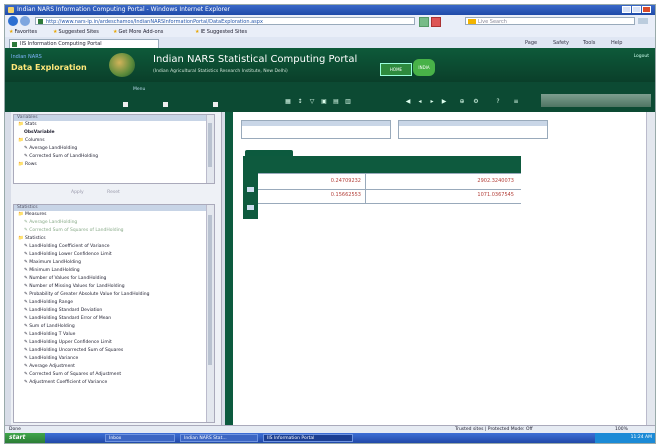 The width and height of the screenshot is (658, 446). Describe the element at coordinates (116, 311) in the screenshot. I see `tree-item: ✎ LandHolding Standard Deviation` at that location.